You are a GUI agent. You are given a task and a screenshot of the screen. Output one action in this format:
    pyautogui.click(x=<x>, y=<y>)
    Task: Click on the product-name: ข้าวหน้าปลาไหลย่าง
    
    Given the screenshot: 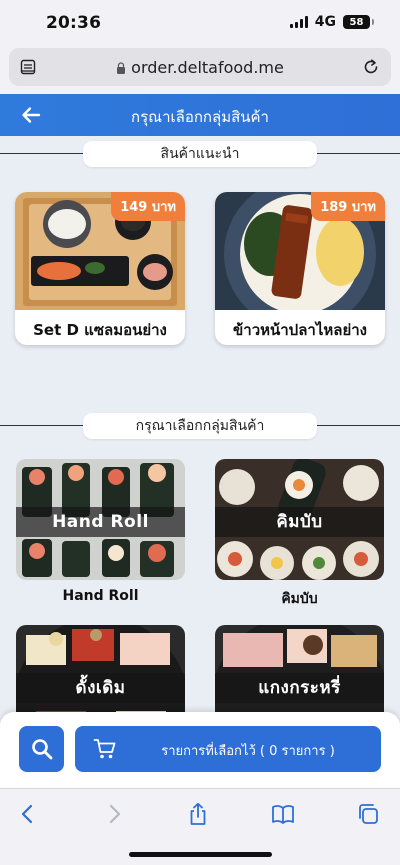 What is the action you would take?
    pyautogui.click(x=300, y=330)
    